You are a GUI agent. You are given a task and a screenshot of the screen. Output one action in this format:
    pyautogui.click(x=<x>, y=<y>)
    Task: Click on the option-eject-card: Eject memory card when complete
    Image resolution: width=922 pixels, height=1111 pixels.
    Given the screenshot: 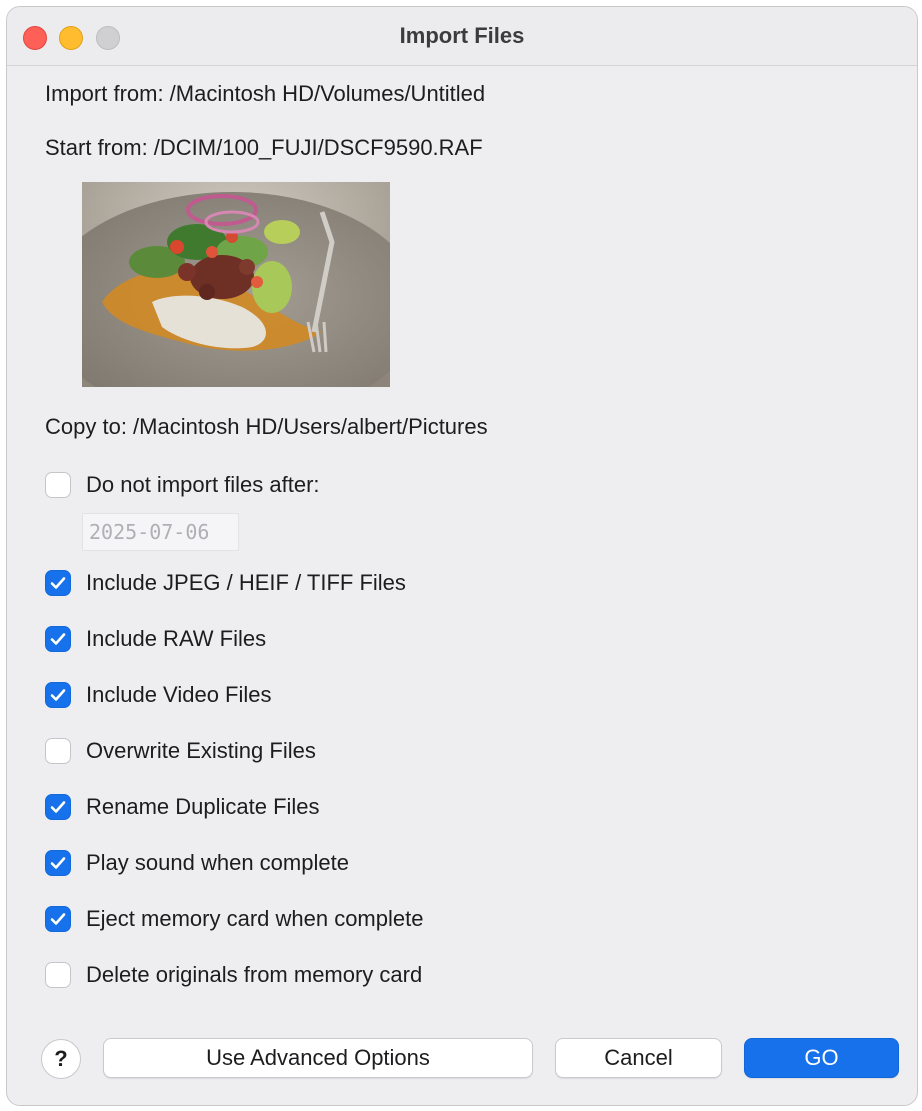 What is the action you would take?
    pyautogui.click(x=234, y=919)
    